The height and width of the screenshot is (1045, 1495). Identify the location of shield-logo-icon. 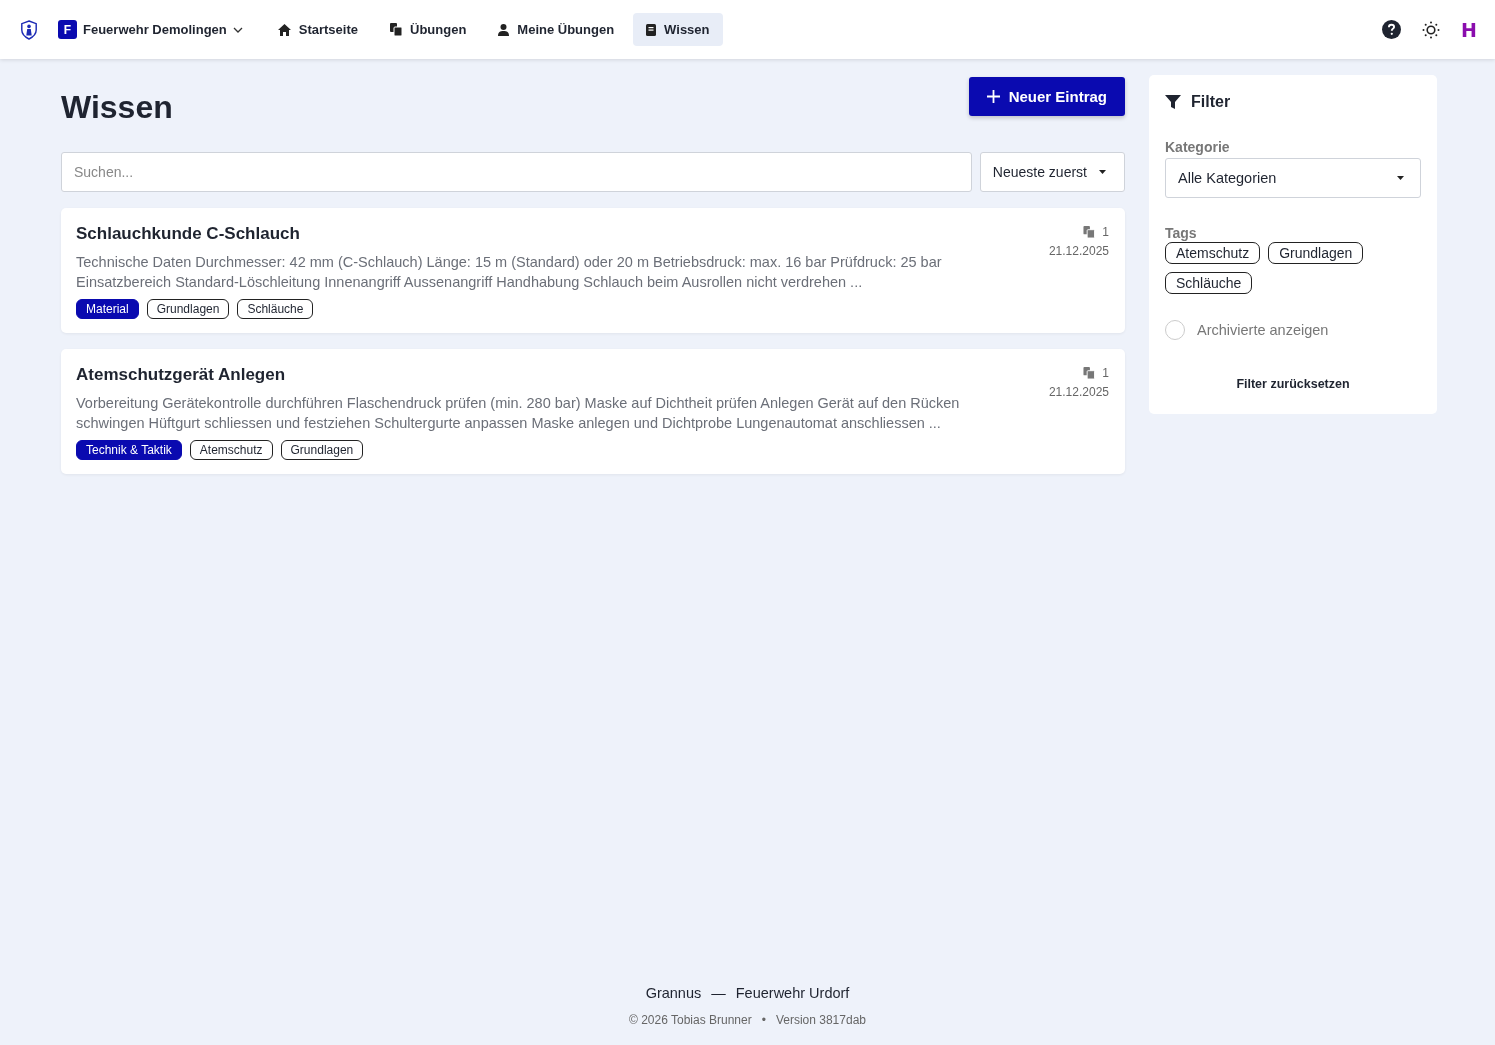
(29, 29).